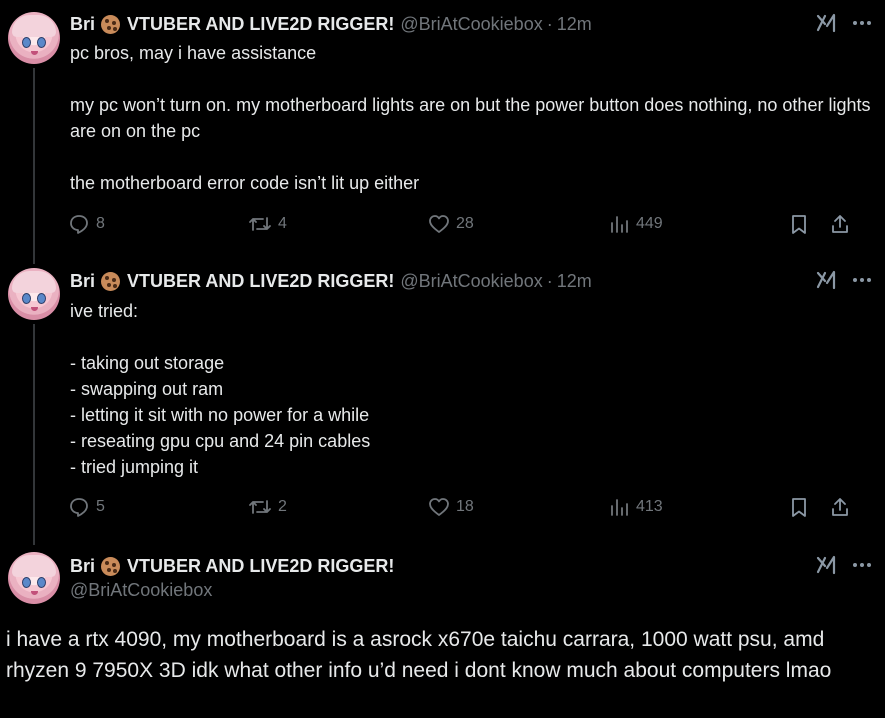 The width and height of the screenshot is (885, 718). I want to click on like-button: 18, so click(451, 507).